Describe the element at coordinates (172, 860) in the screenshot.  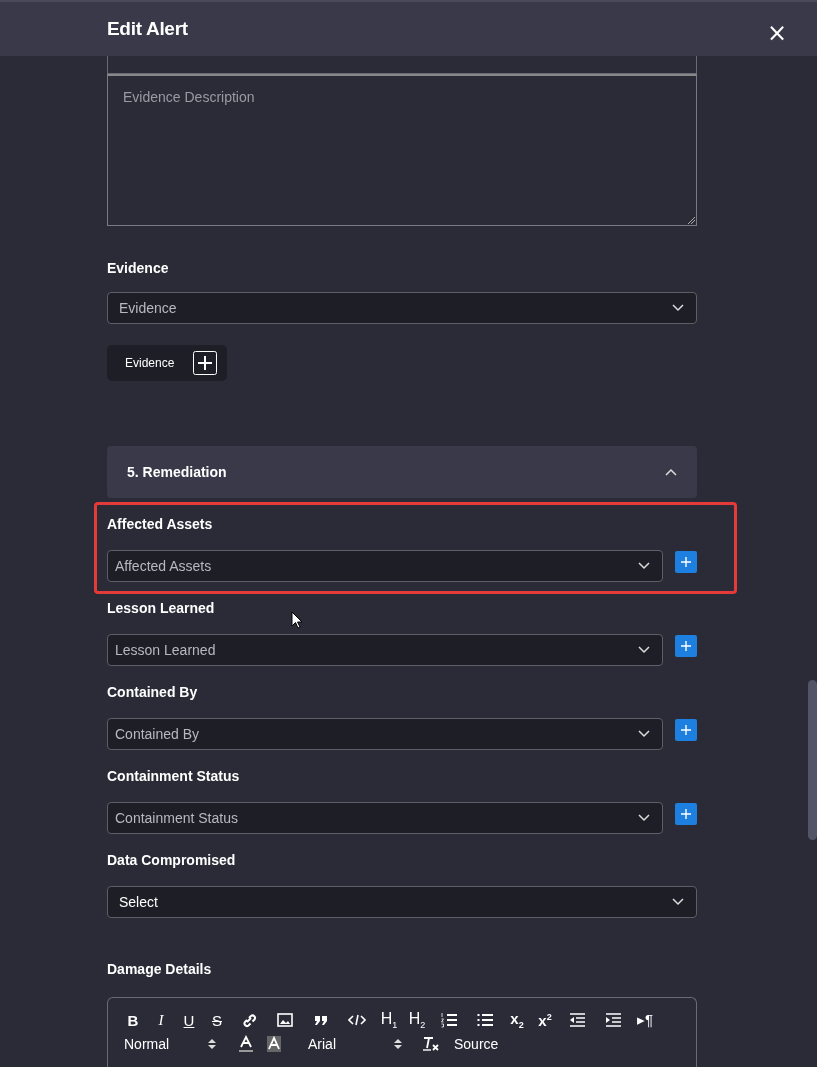
I see `field-label: Data Compromised` at that location.